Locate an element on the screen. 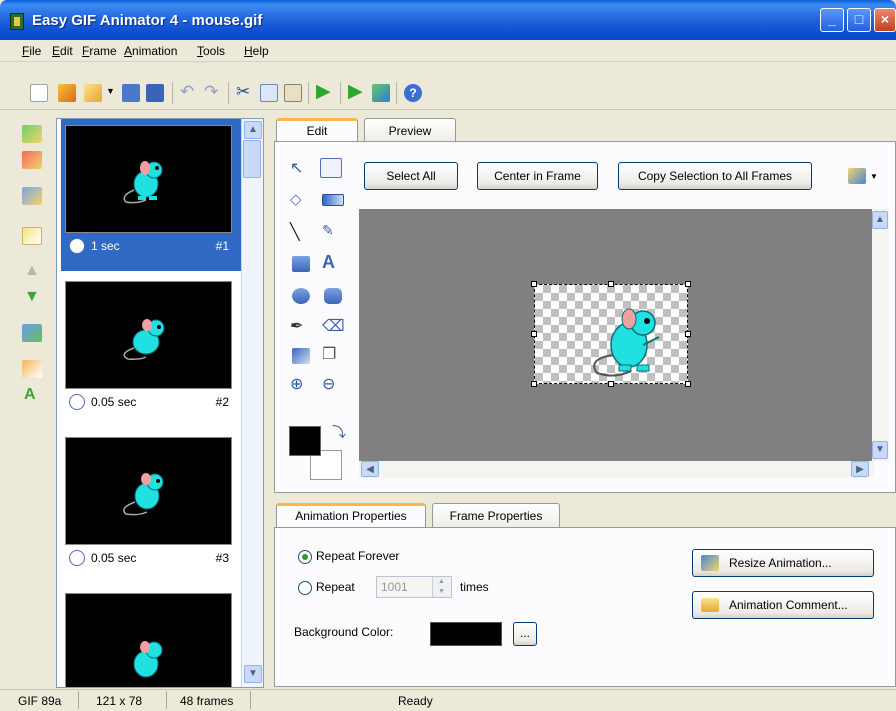 The image size is (896, 711). reverse-frames-icon is located at coordinates (32, 333).